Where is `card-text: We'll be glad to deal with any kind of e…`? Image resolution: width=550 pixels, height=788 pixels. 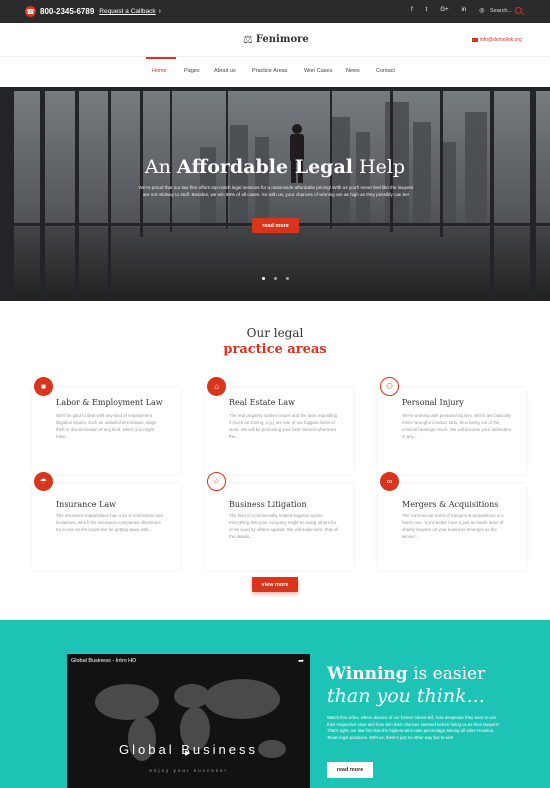
card-text: We'll be glad to deal with any kind of e… is located at coordinates (106, 426).